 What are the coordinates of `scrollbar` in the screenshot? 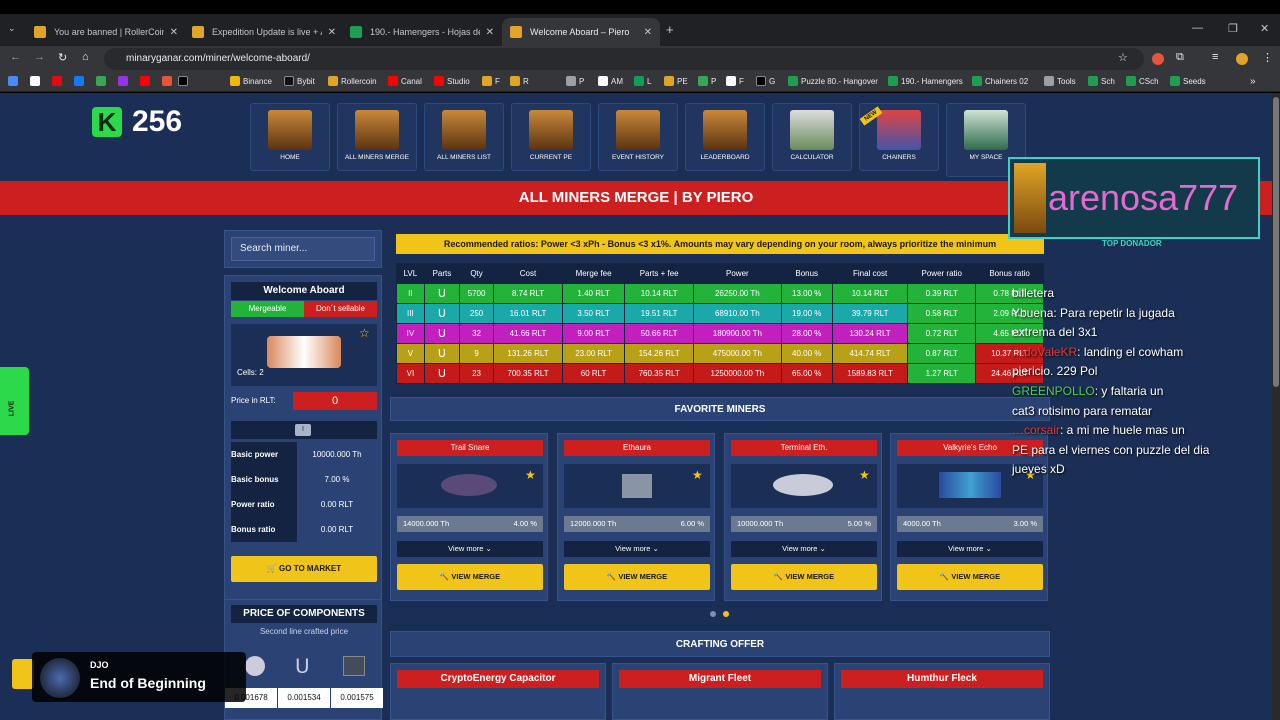 It's located at (1276, 406).